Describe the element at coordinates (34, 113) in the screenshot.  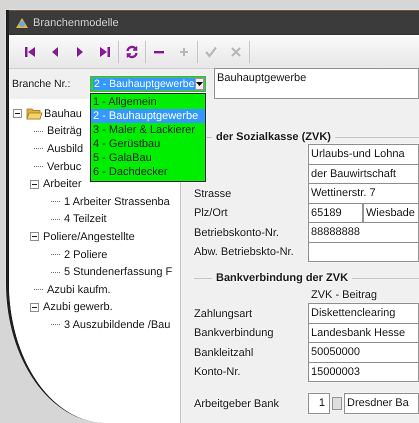
I see `folder-icon` at that location.